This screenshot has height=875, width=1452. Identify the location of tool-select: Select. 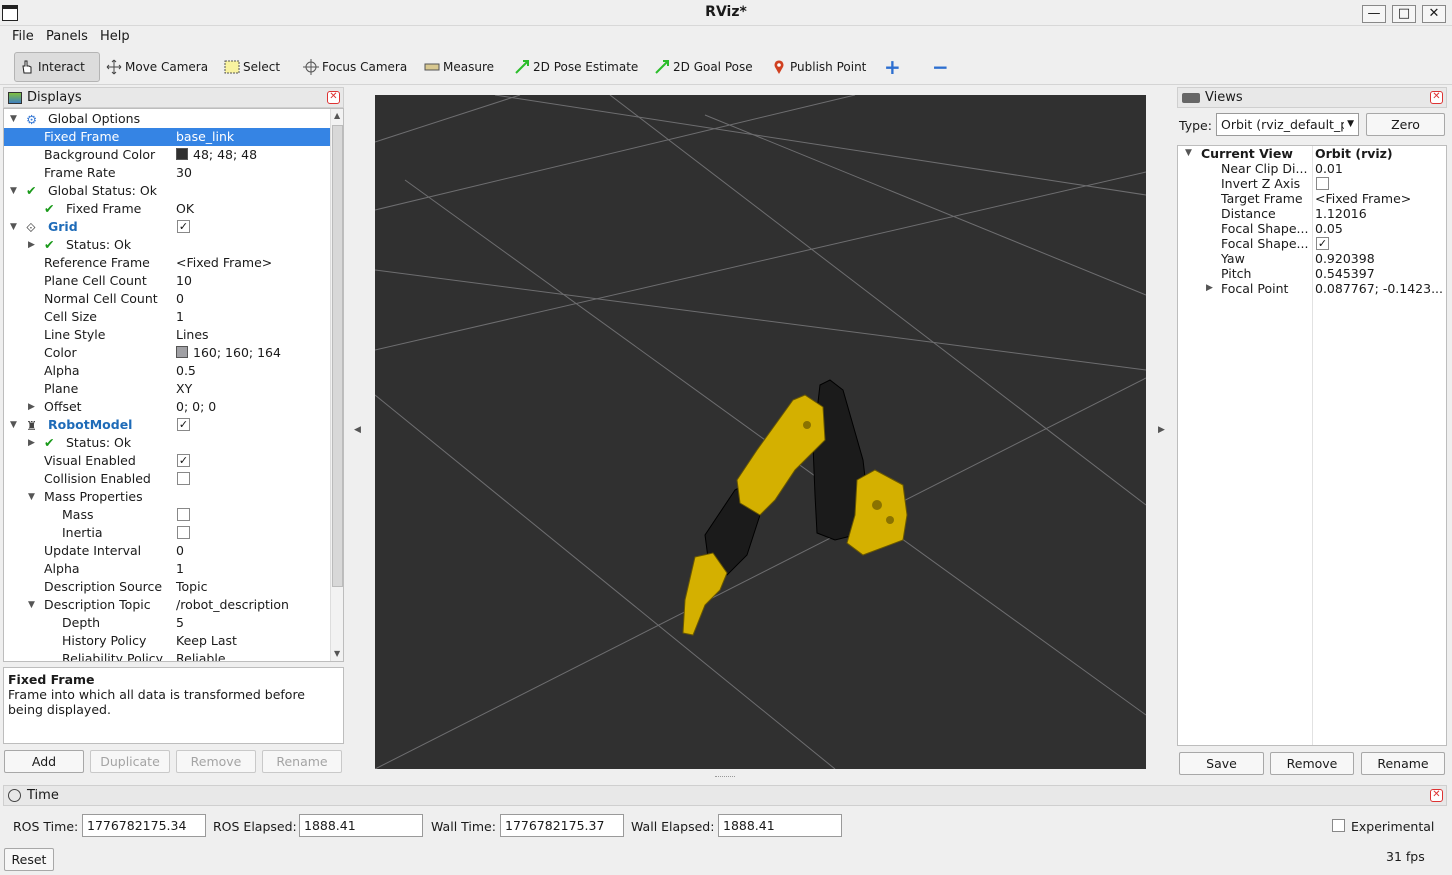
(252, 67).